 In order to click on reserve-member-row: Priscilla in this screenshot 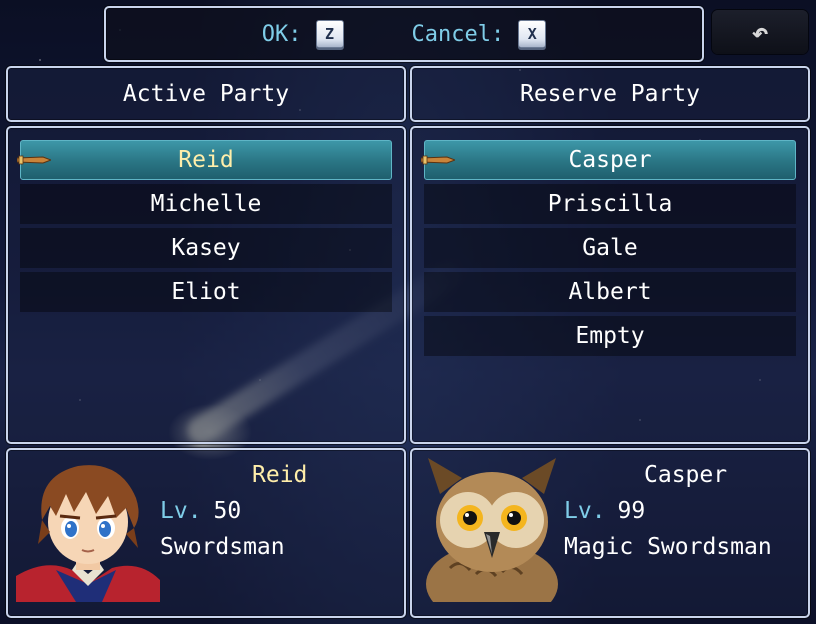, I will do `click(610, 204)`.